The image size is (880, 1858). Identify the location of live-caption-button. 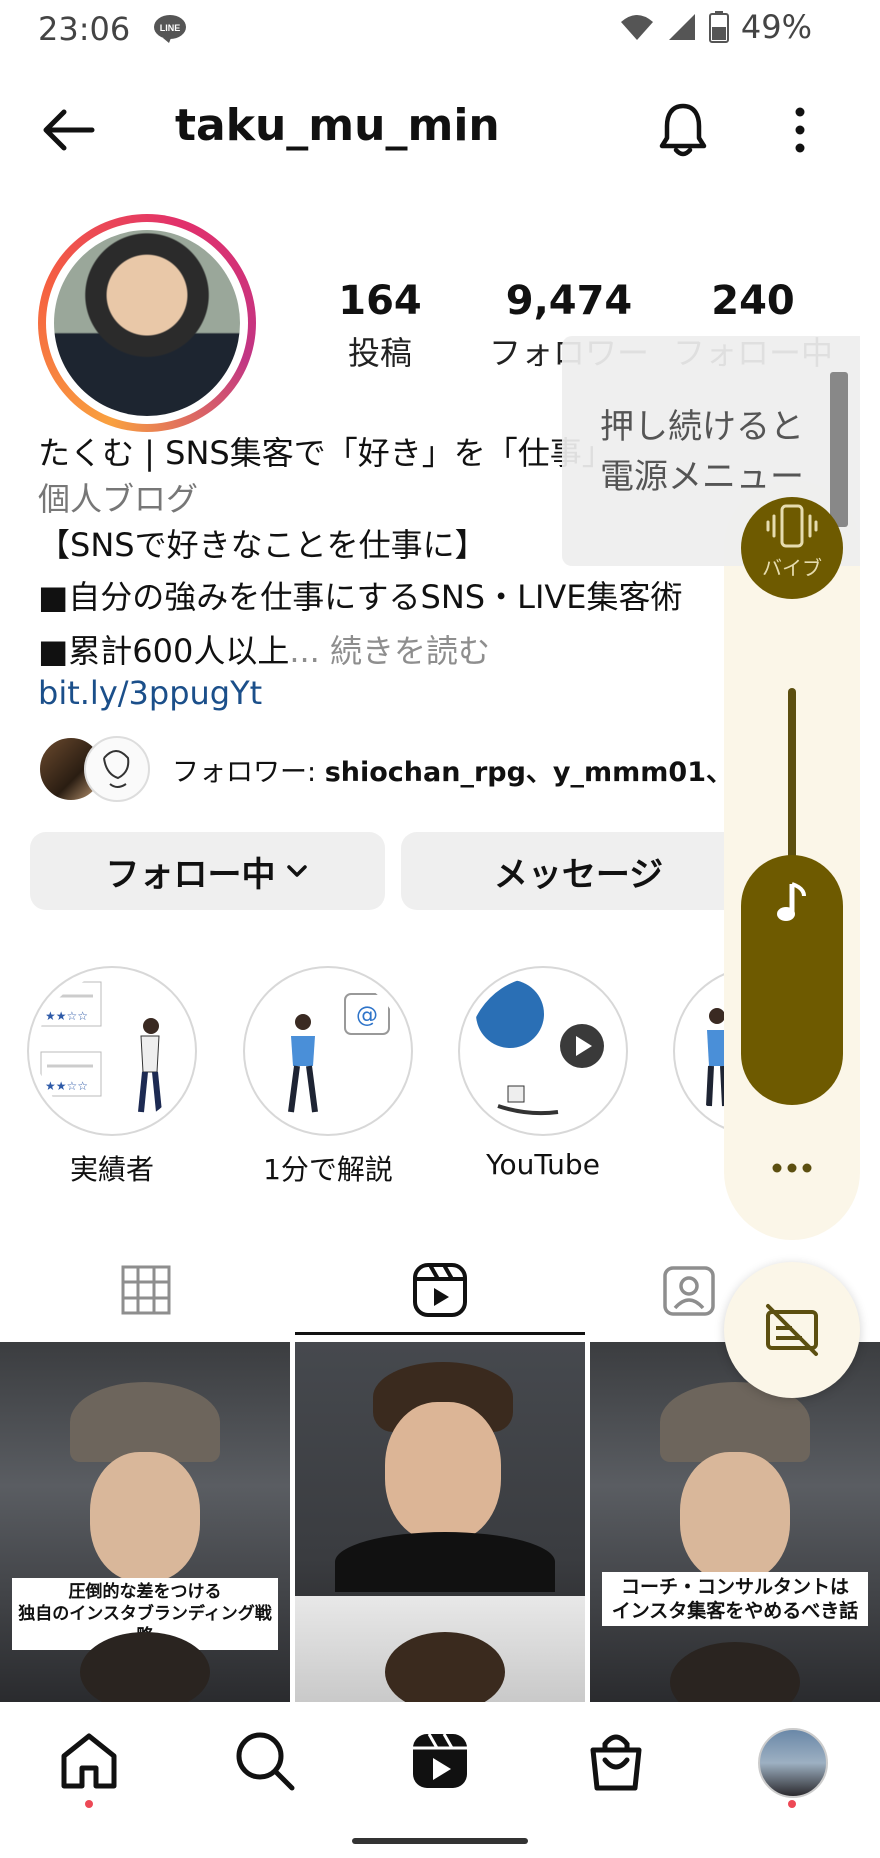
(792, 1330).